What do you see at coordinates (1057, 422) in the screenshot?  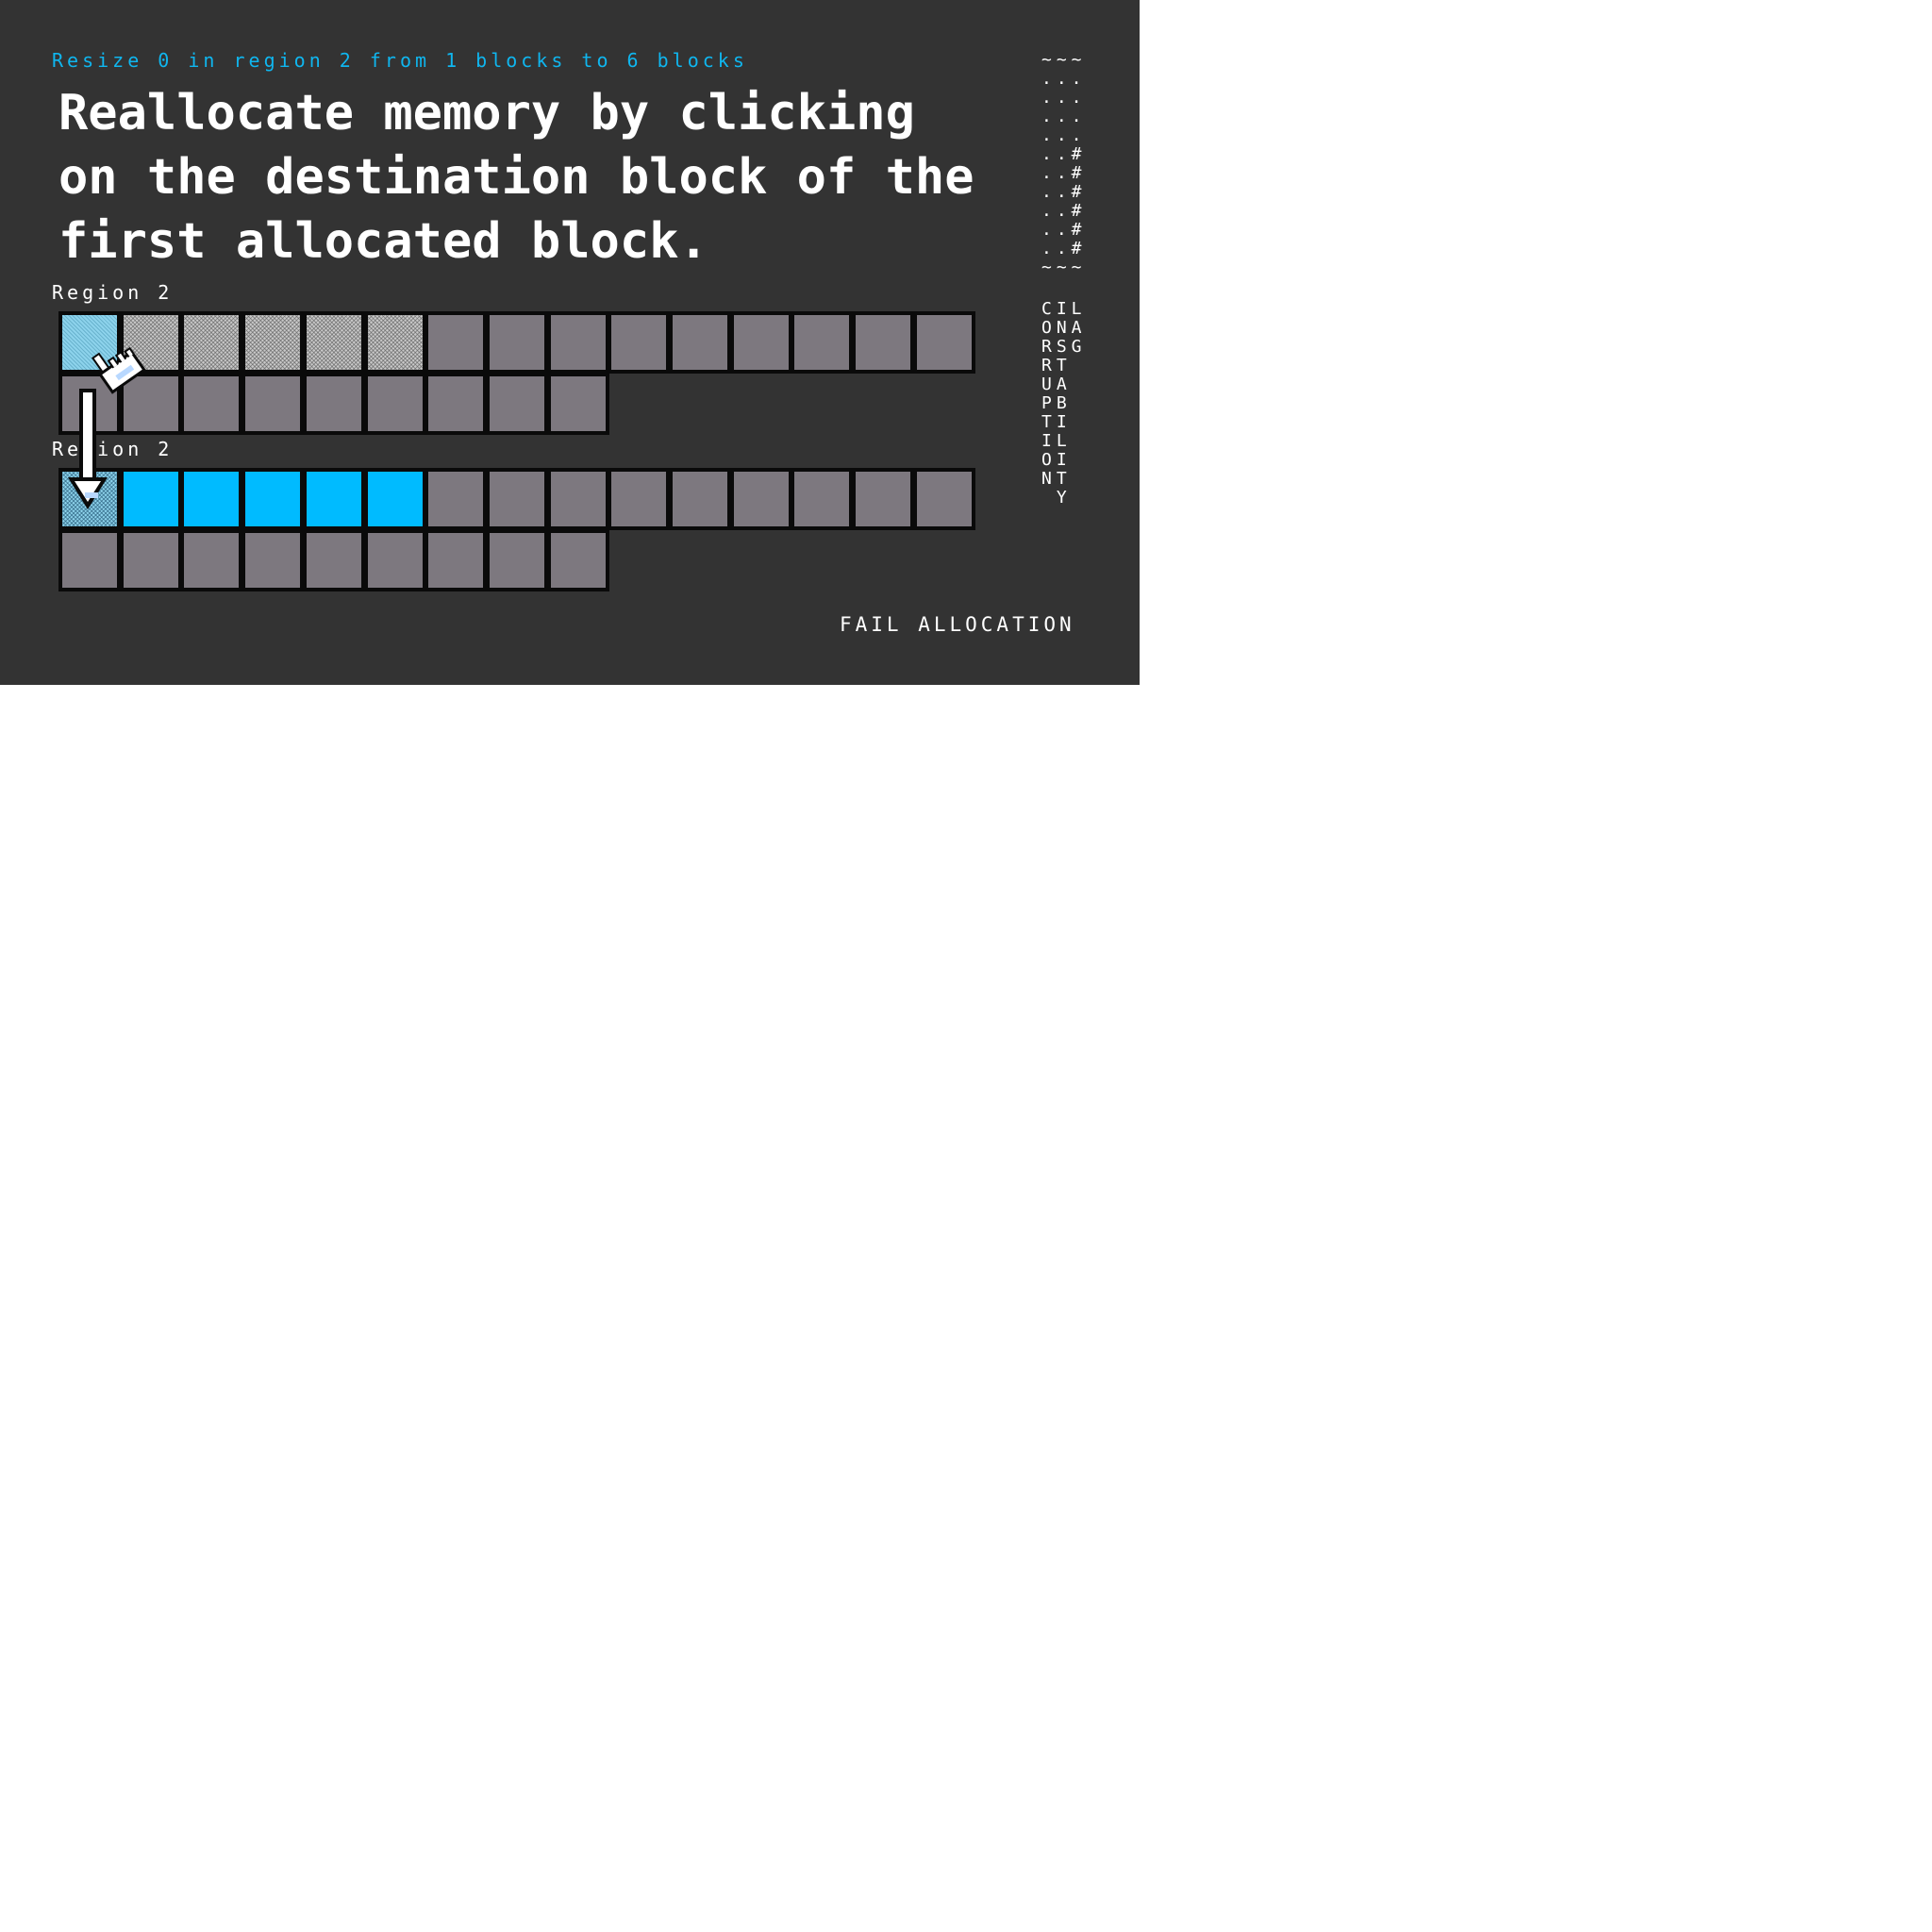 I see `vertical-label-row: TI` at bounding box center [1057, 422].